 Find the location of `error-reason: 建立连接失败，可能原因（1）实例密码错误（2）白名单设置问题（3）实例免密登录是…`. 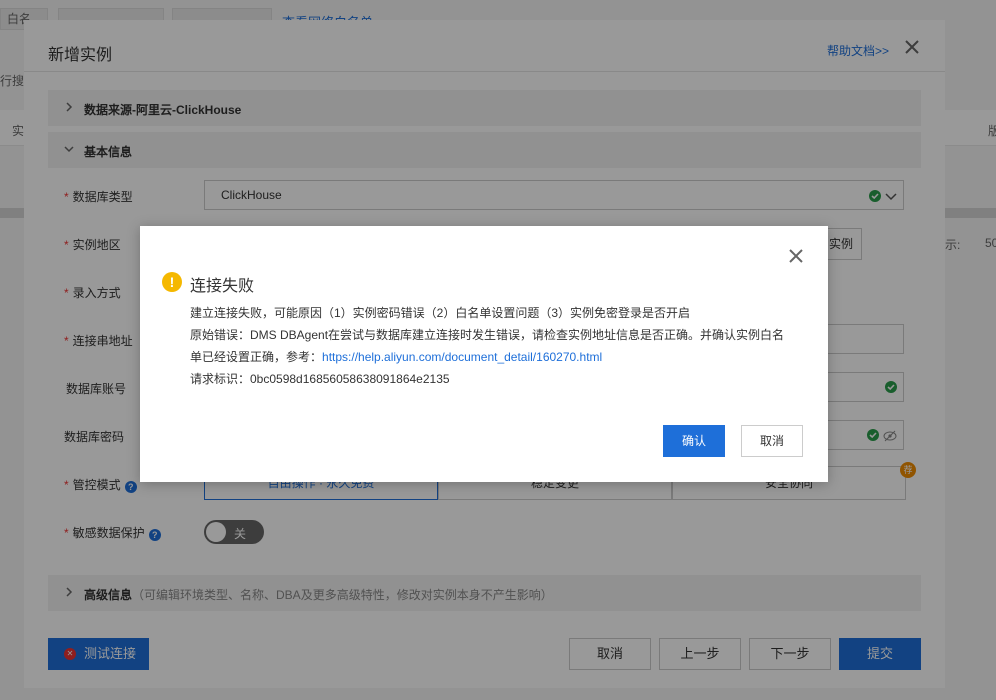

error-reason: 建立连接失败，可能原因（1）实例密码错误（2）白名单设置问题（3）实例免密登录是… is located at coordinates (440, 313).